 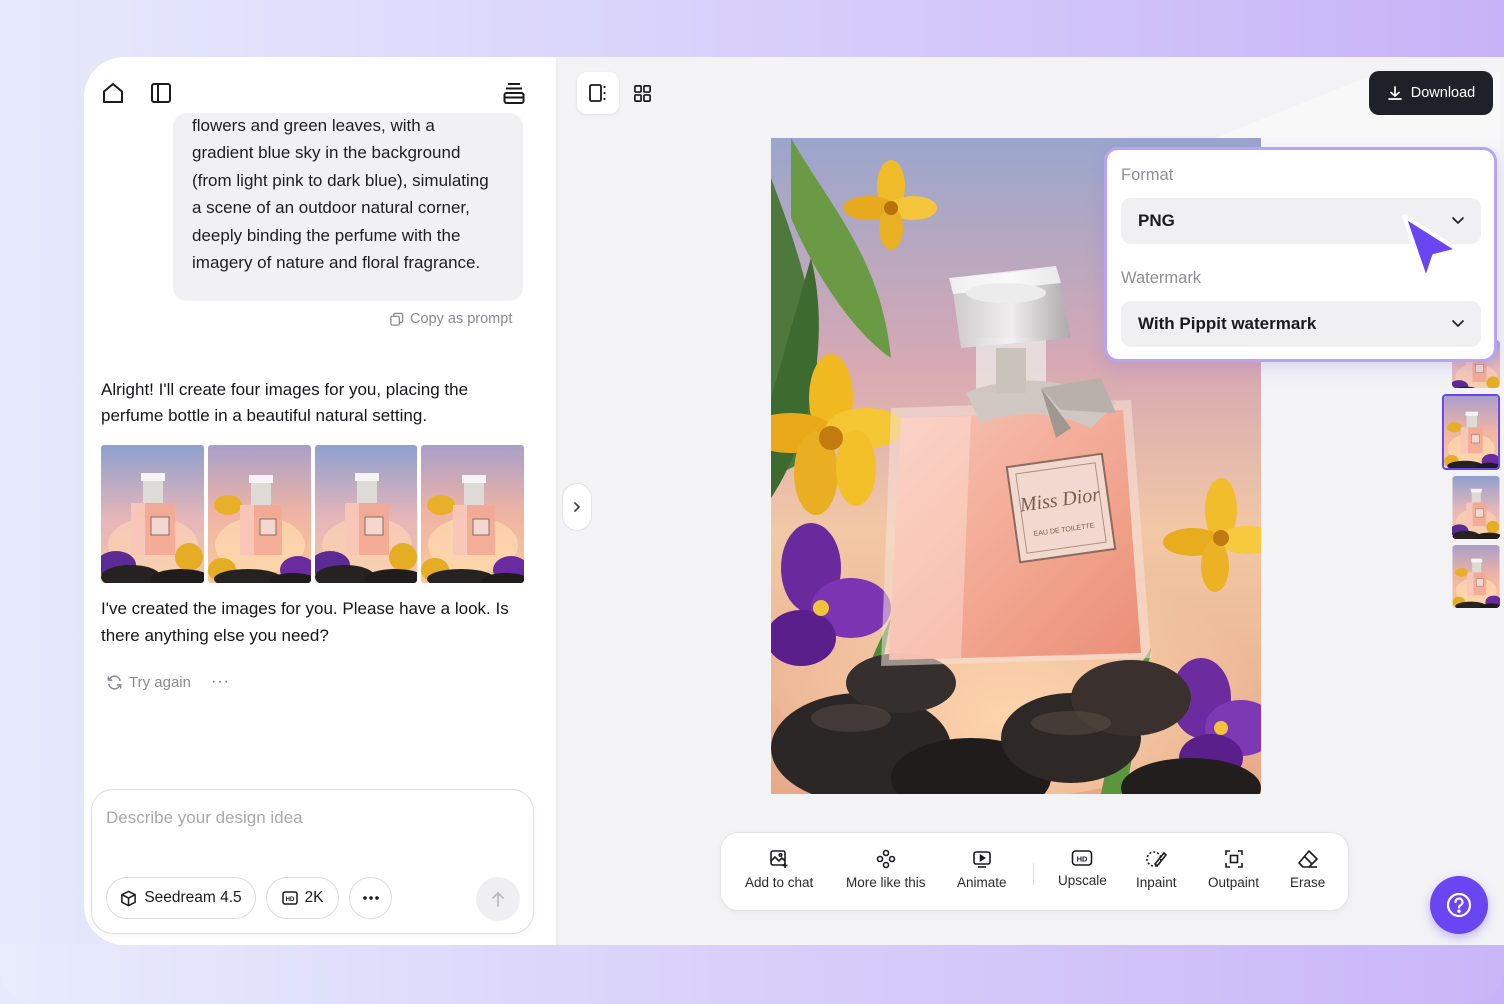 What do you see at coordinates (326, 235) in the screenshot?
I see `prompt-line: deeply binding the perfume with the` at bounding box center [326, 235].